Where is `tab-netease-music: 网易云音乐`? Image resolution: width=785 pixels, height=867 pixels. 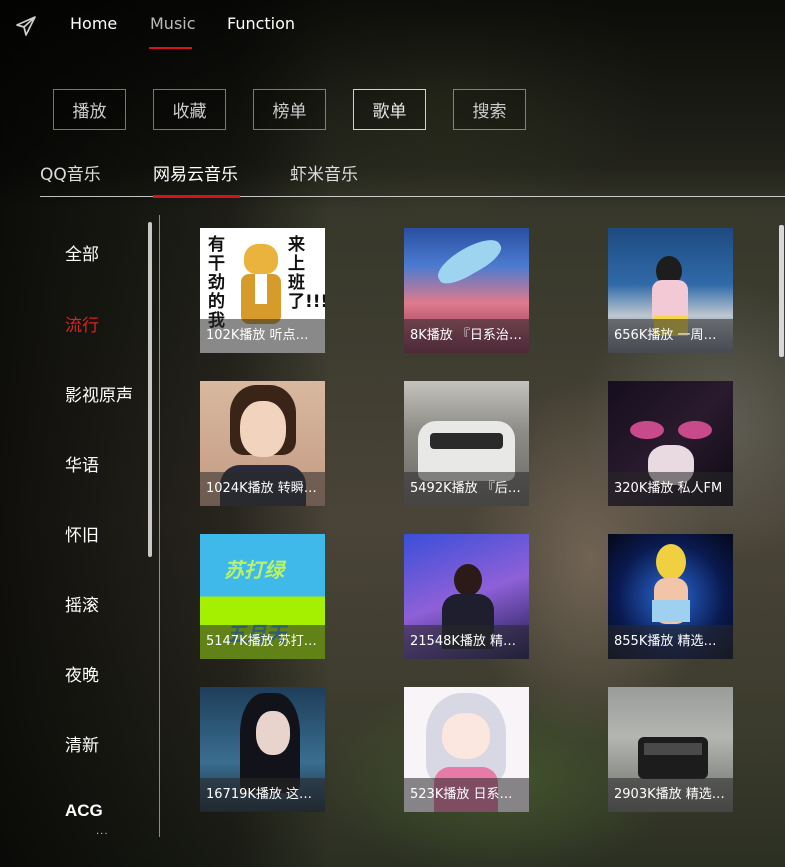
tab-netease-music: 网易云音乐 is located at coordinates (195, 172).